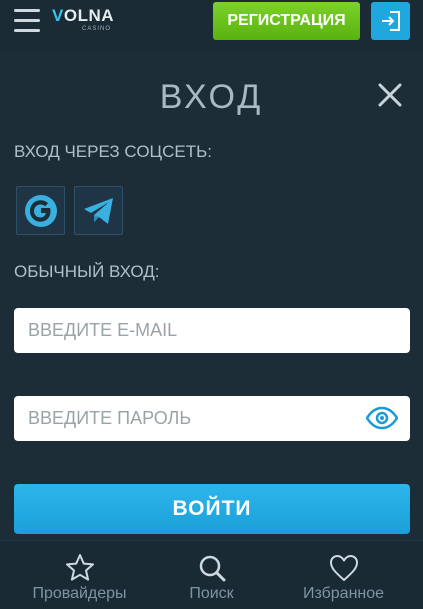 Image resolution: width=423 pixels, height=609 pixels. I want to click on register-button: РЕГИСТРАЦИЯ, so click(286, 21).